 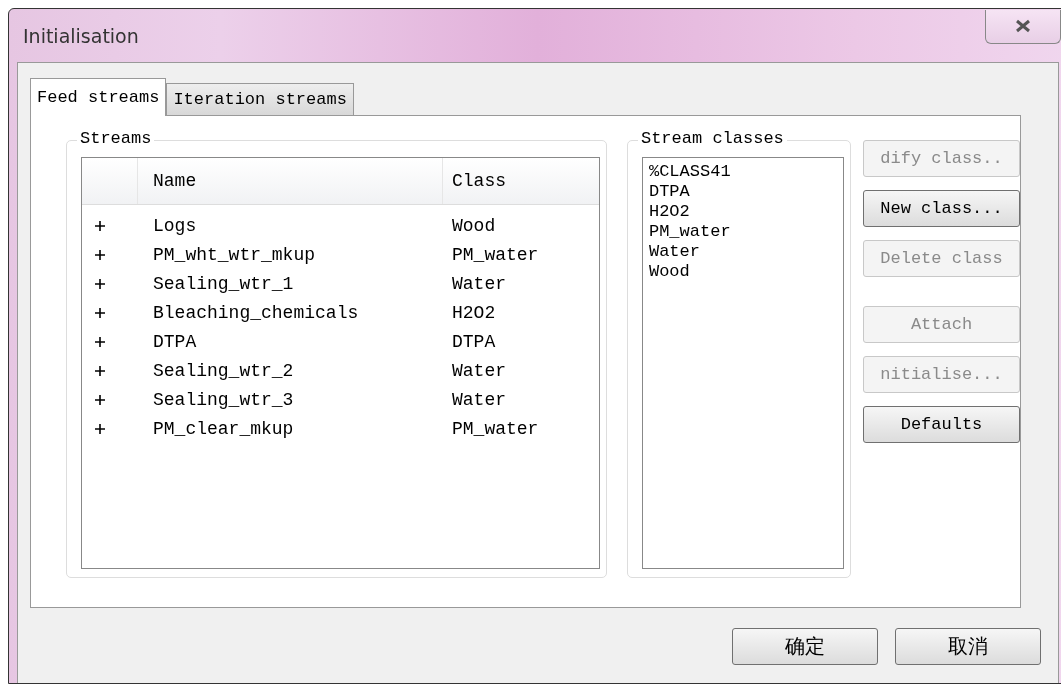 I want to click on stream-name: PM_wht_wtr_mkup, so click(x=290, y=254).